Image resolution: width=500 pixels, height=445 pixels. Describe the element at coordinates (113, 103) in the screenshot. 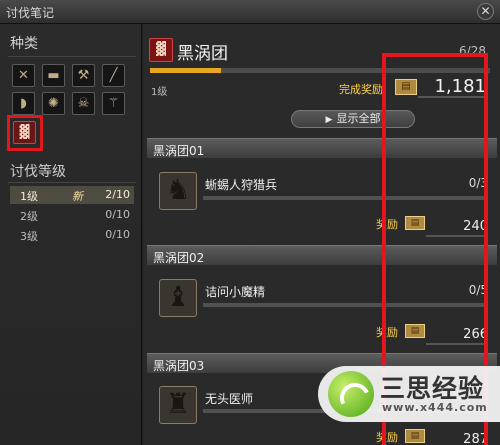

I see `category-staff-icon: ⚚` at that location.